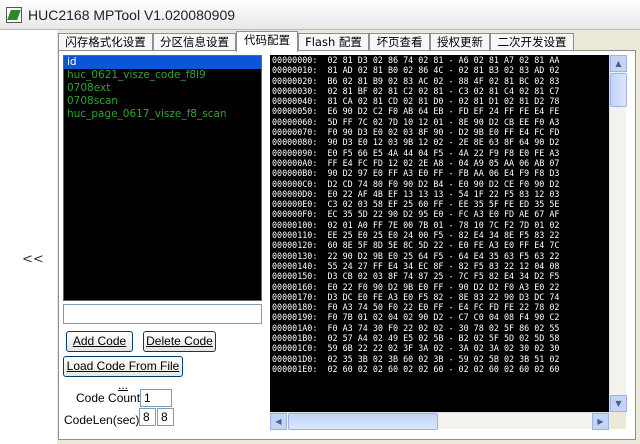 This screenshot has width=640, height=444. What do you see at coordinates (618, 233) in the screenshot?
I see `hex-vertical-scrollbar: ▲ ▼` at bounding box center [618, 233].